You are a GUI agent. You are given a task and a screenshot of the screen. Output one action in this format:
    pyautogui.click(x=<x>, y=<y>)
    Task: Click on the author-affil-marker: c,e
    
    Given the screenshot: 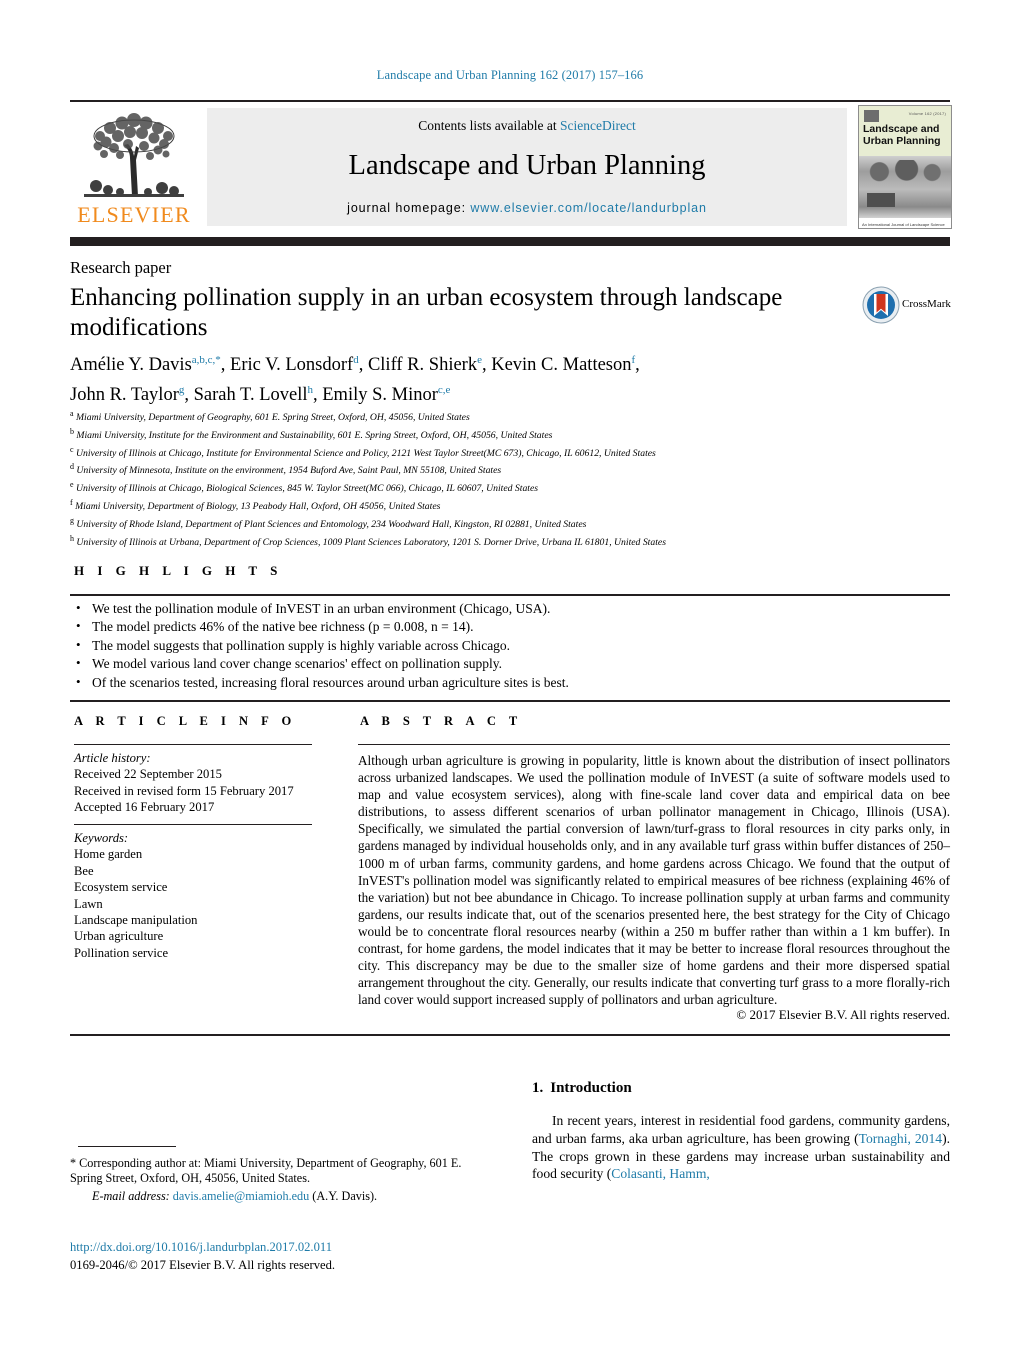 What is the action you would take?
    pyautogui.click(x=444, y=390)
    